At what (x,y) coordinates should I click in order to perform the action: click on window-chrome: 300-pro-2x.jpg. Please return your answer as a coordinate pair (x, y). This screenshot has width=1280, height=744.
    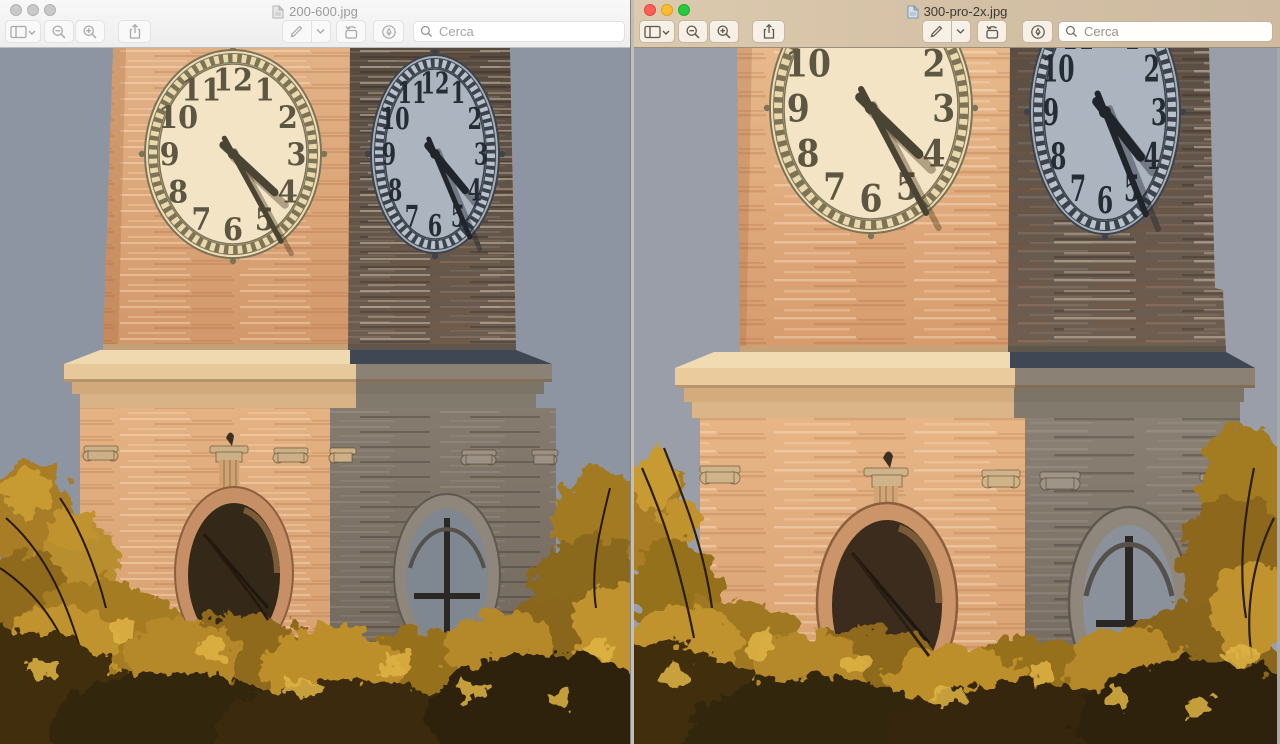
    Looking at the image, I should click on (957, 24).